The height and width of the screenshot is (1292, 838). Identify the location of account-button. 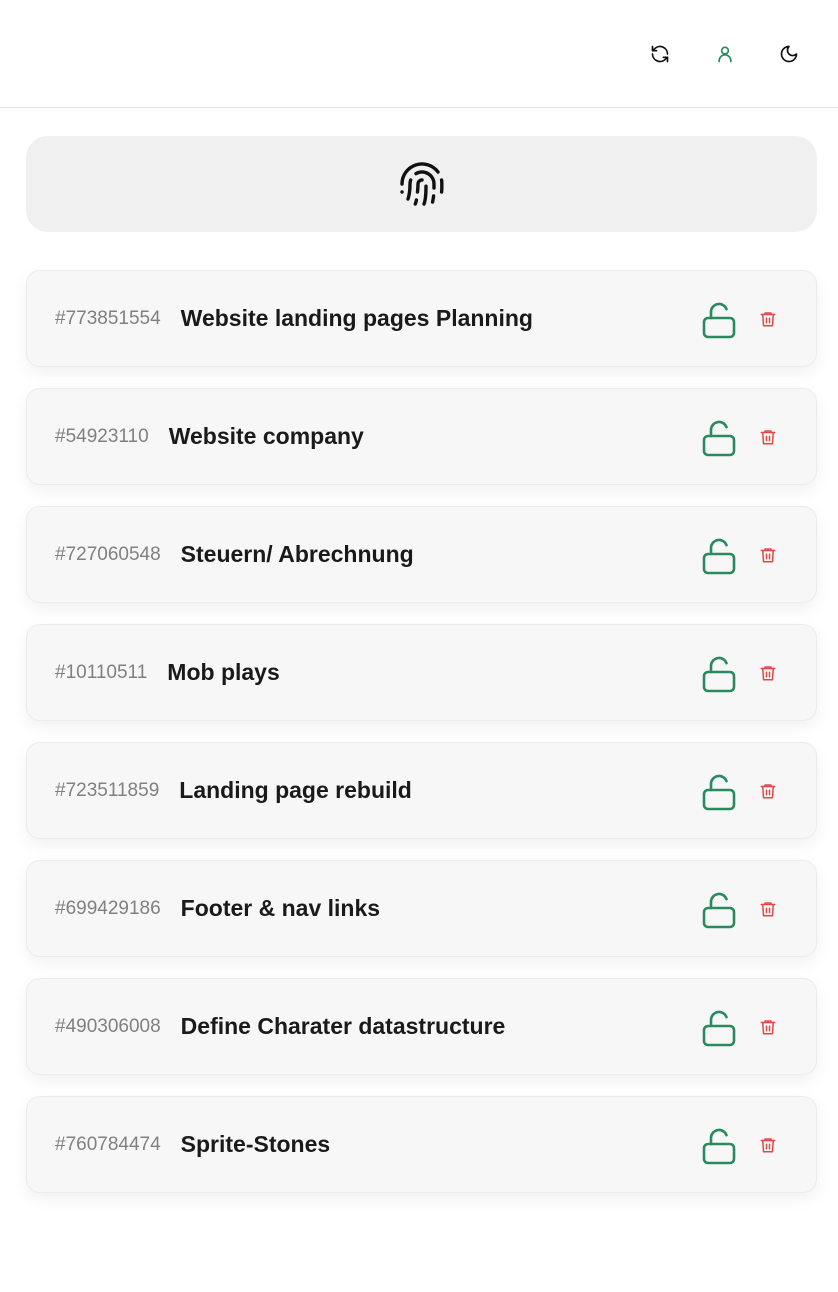
(725, 54).